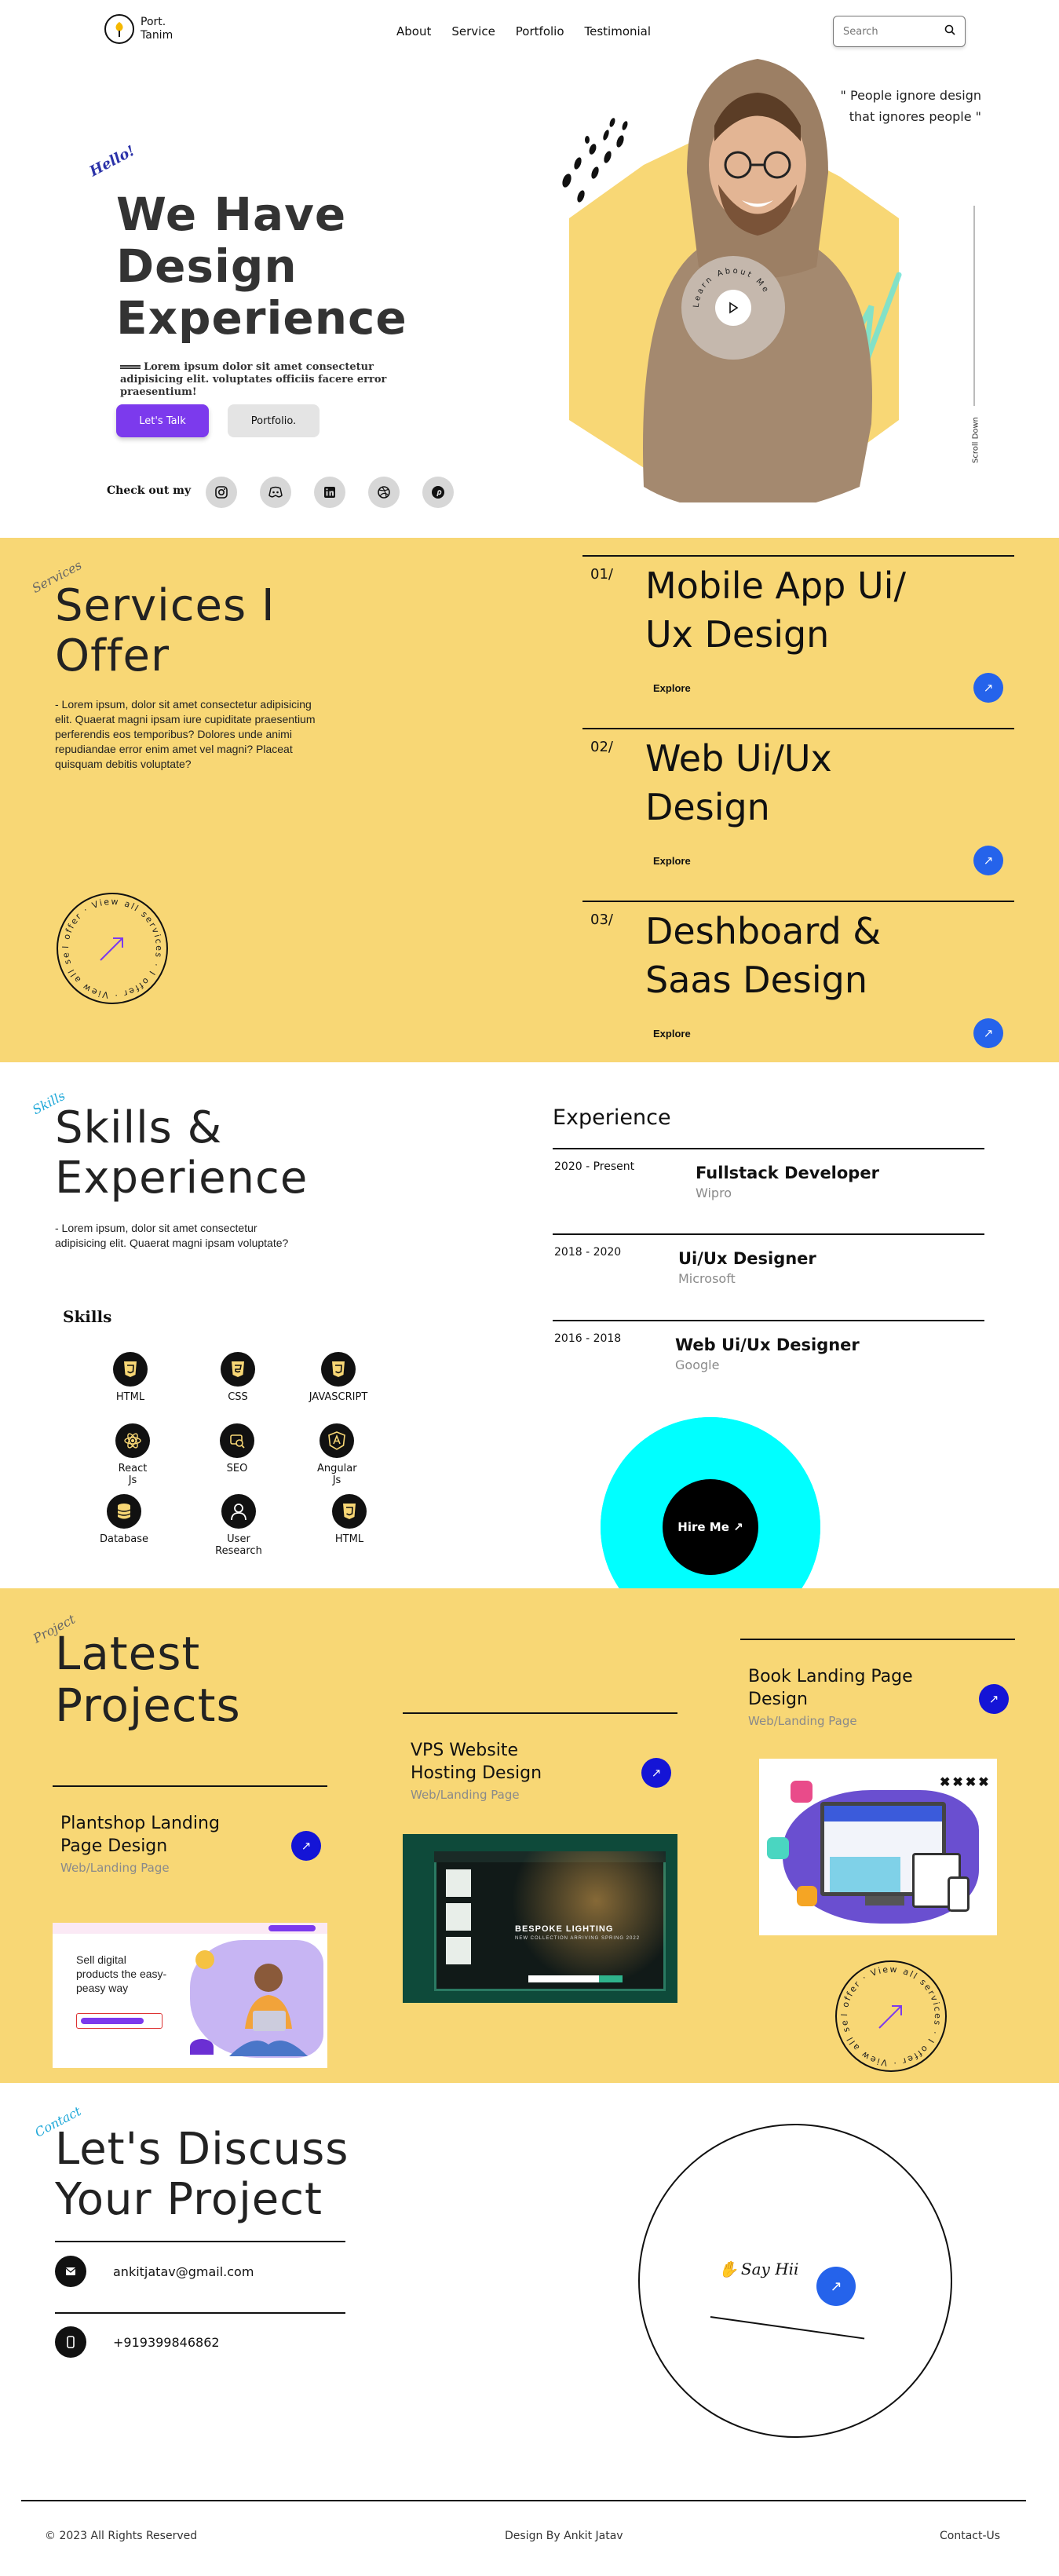 The image size is (1059, 2576). What do you see at coordinates (238, 1525) in the screenshot?
I see `skill-item: User Research` at bounding box center [238, 1525].